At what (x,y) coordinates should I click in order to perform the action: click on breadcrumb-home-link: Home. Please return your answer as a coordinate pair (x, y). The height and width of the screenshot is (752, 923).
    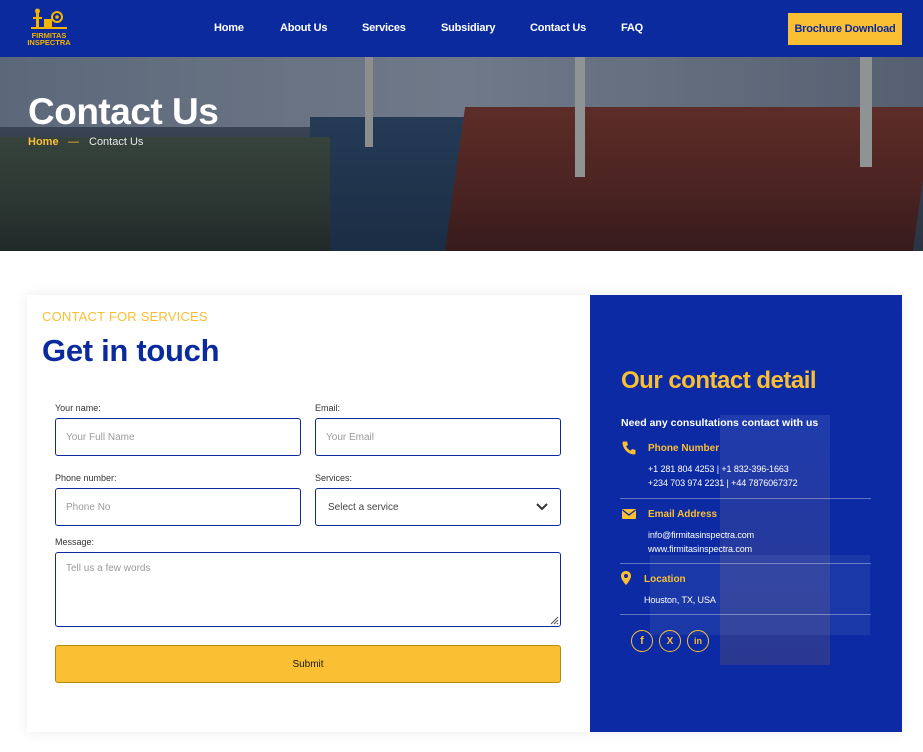
    Looking at the image, I should click on (43, 142).